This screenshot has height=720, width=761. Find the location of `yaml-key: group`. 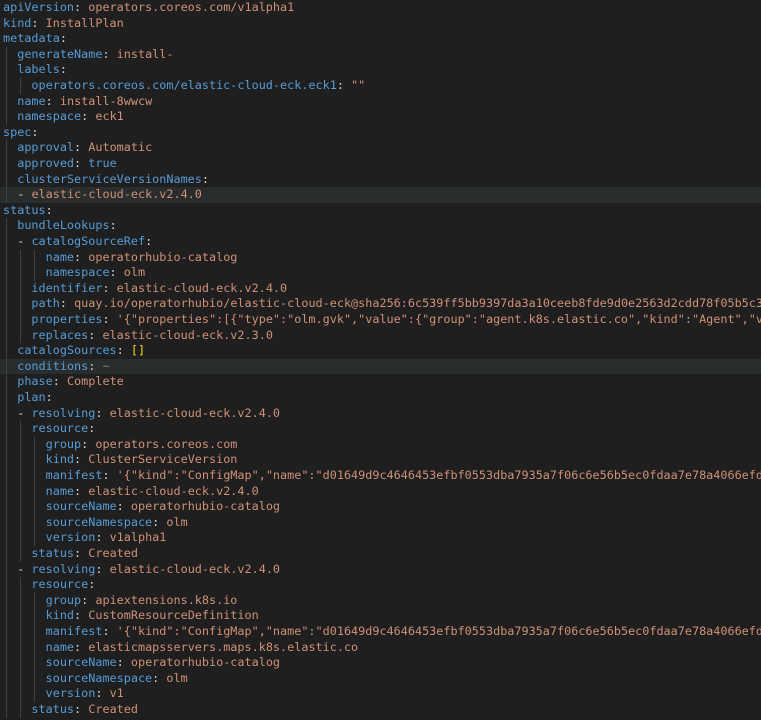

yaml-key: group is located at coordinates (63, 443).